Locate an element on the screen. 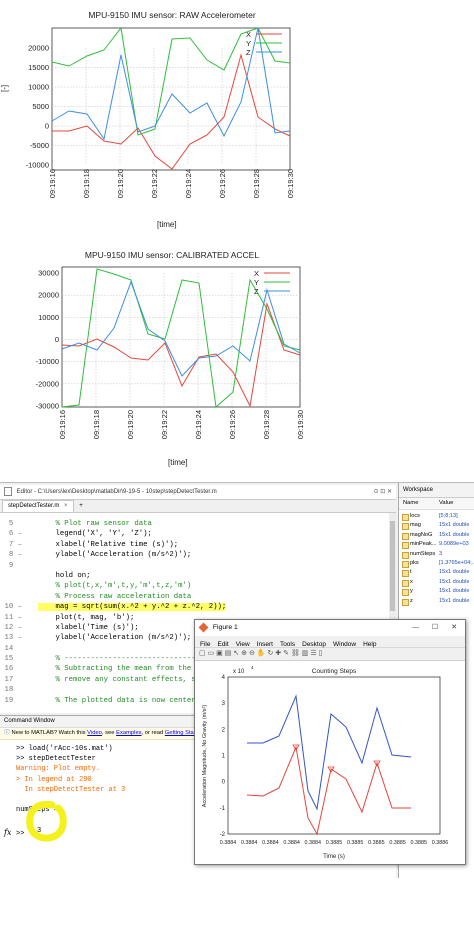 The image size is (474, 938). code-line: % Process raw acceleration data is located at coordinates (194, 597).